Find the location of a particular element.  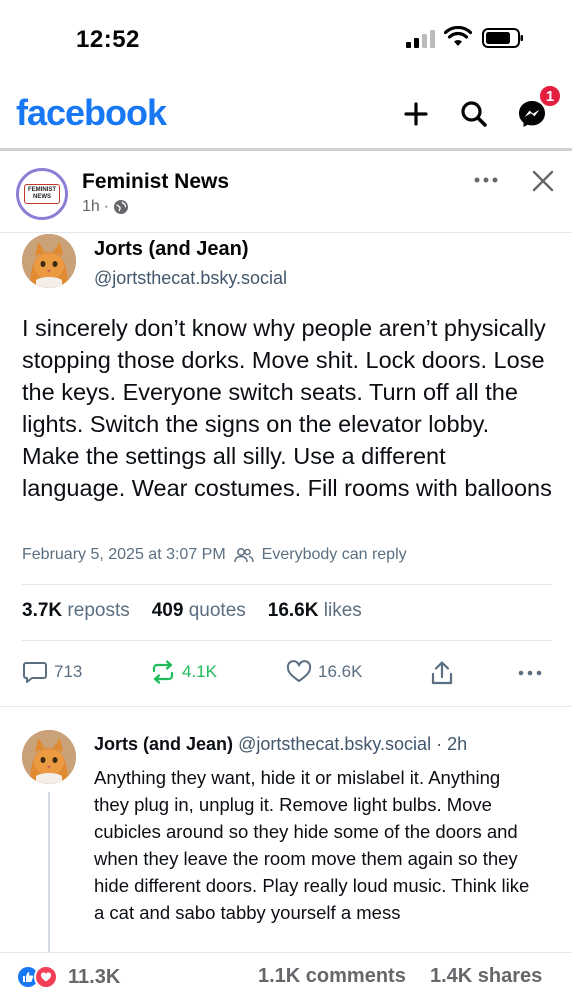

close-button is located at coordinates (543, 181).